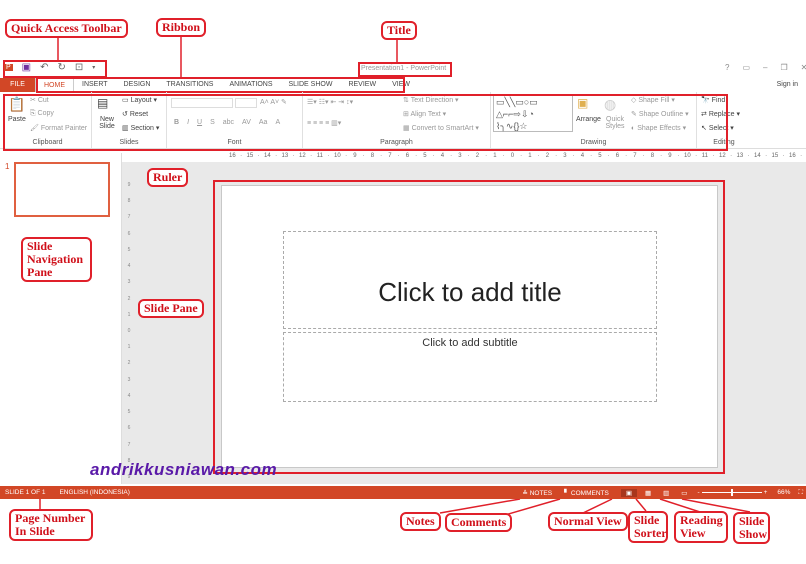  I want to click on vruler-tick-label: 5, so click(129, 412).